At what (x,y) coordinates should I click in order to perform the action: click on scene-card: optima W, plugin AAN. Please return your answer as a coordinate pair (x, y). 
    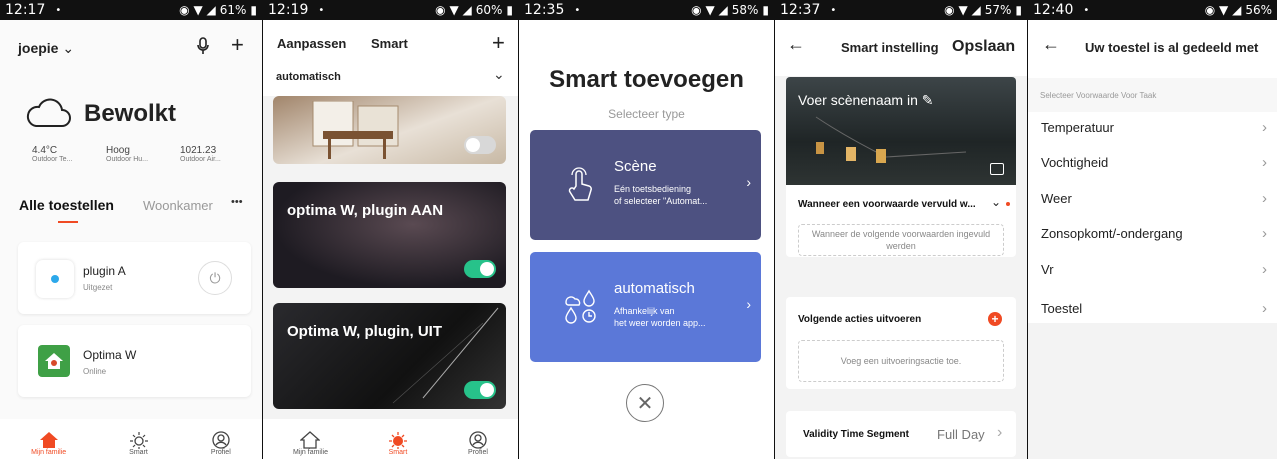
    Looking at the image, I should click on (389, 235).